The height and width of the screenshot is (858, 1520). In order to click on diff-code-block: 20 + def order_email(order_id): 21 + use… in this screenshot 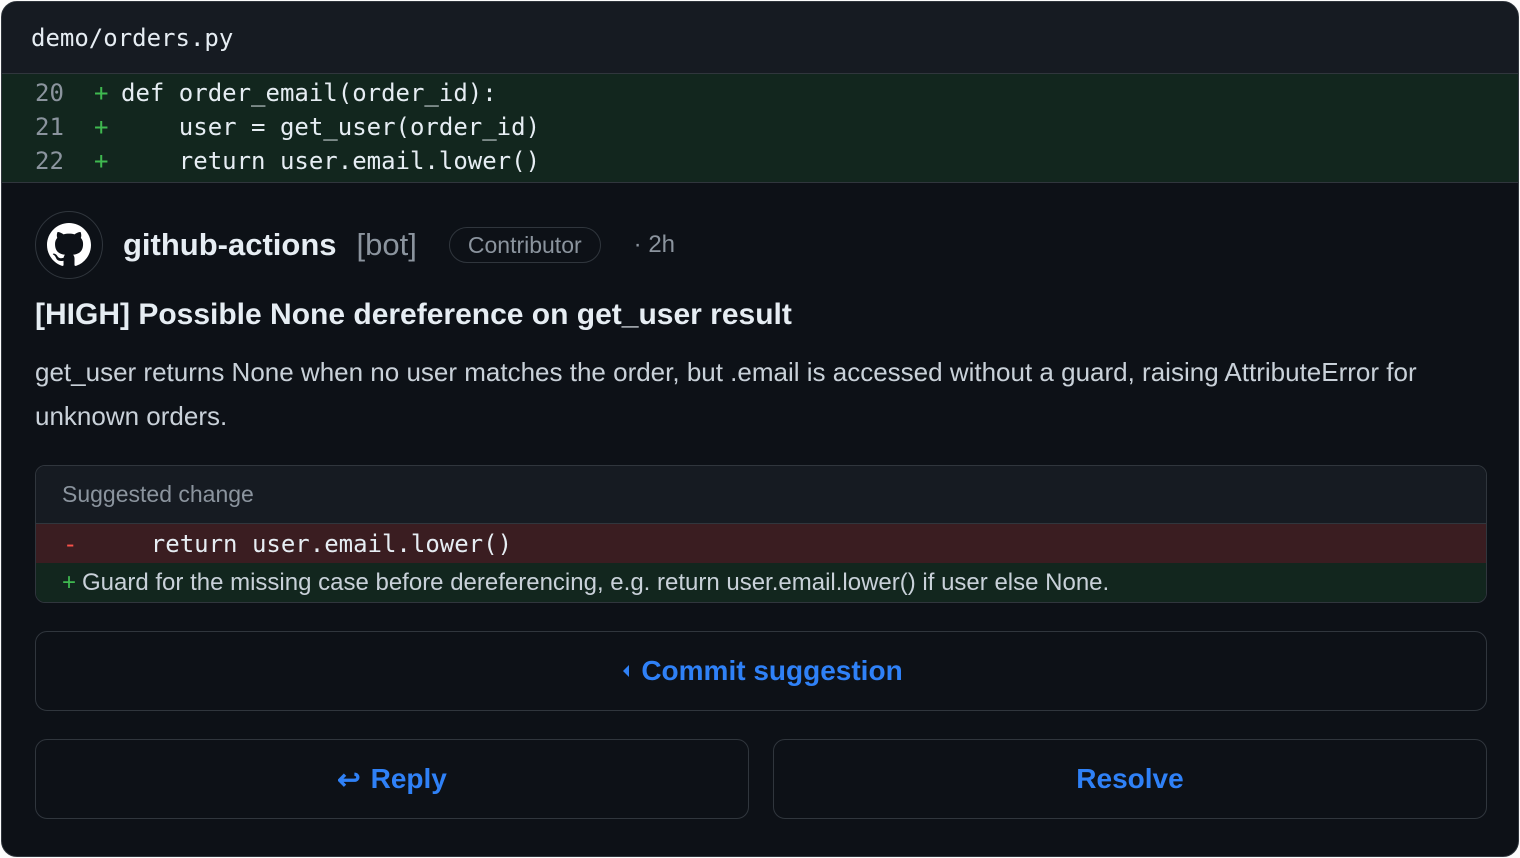, I will do `click(760, 128)`.